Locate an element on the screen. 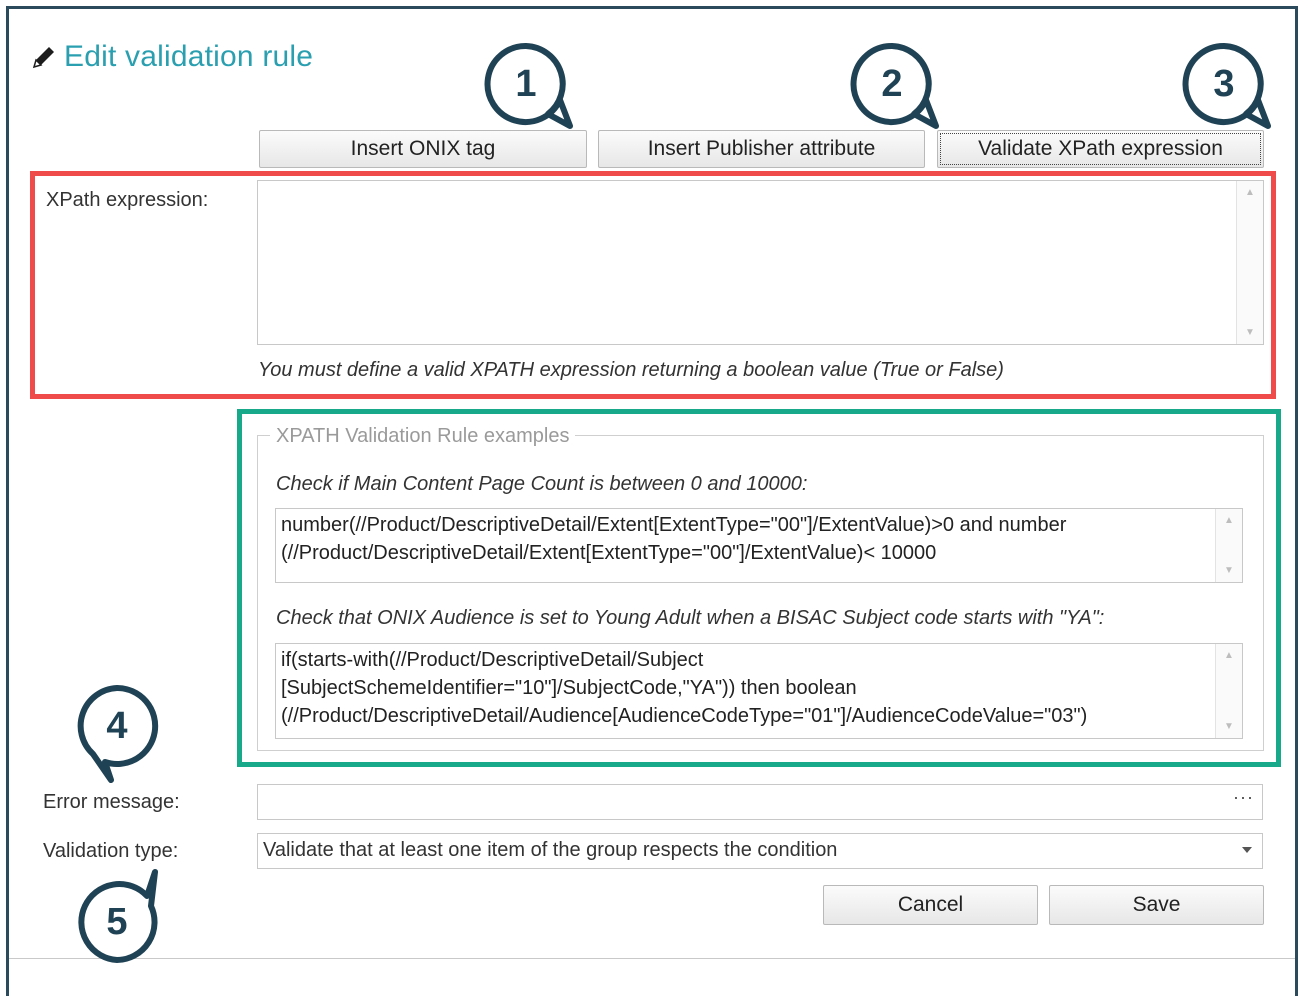  callout-5: 5 is located at coordinates (117, 916).